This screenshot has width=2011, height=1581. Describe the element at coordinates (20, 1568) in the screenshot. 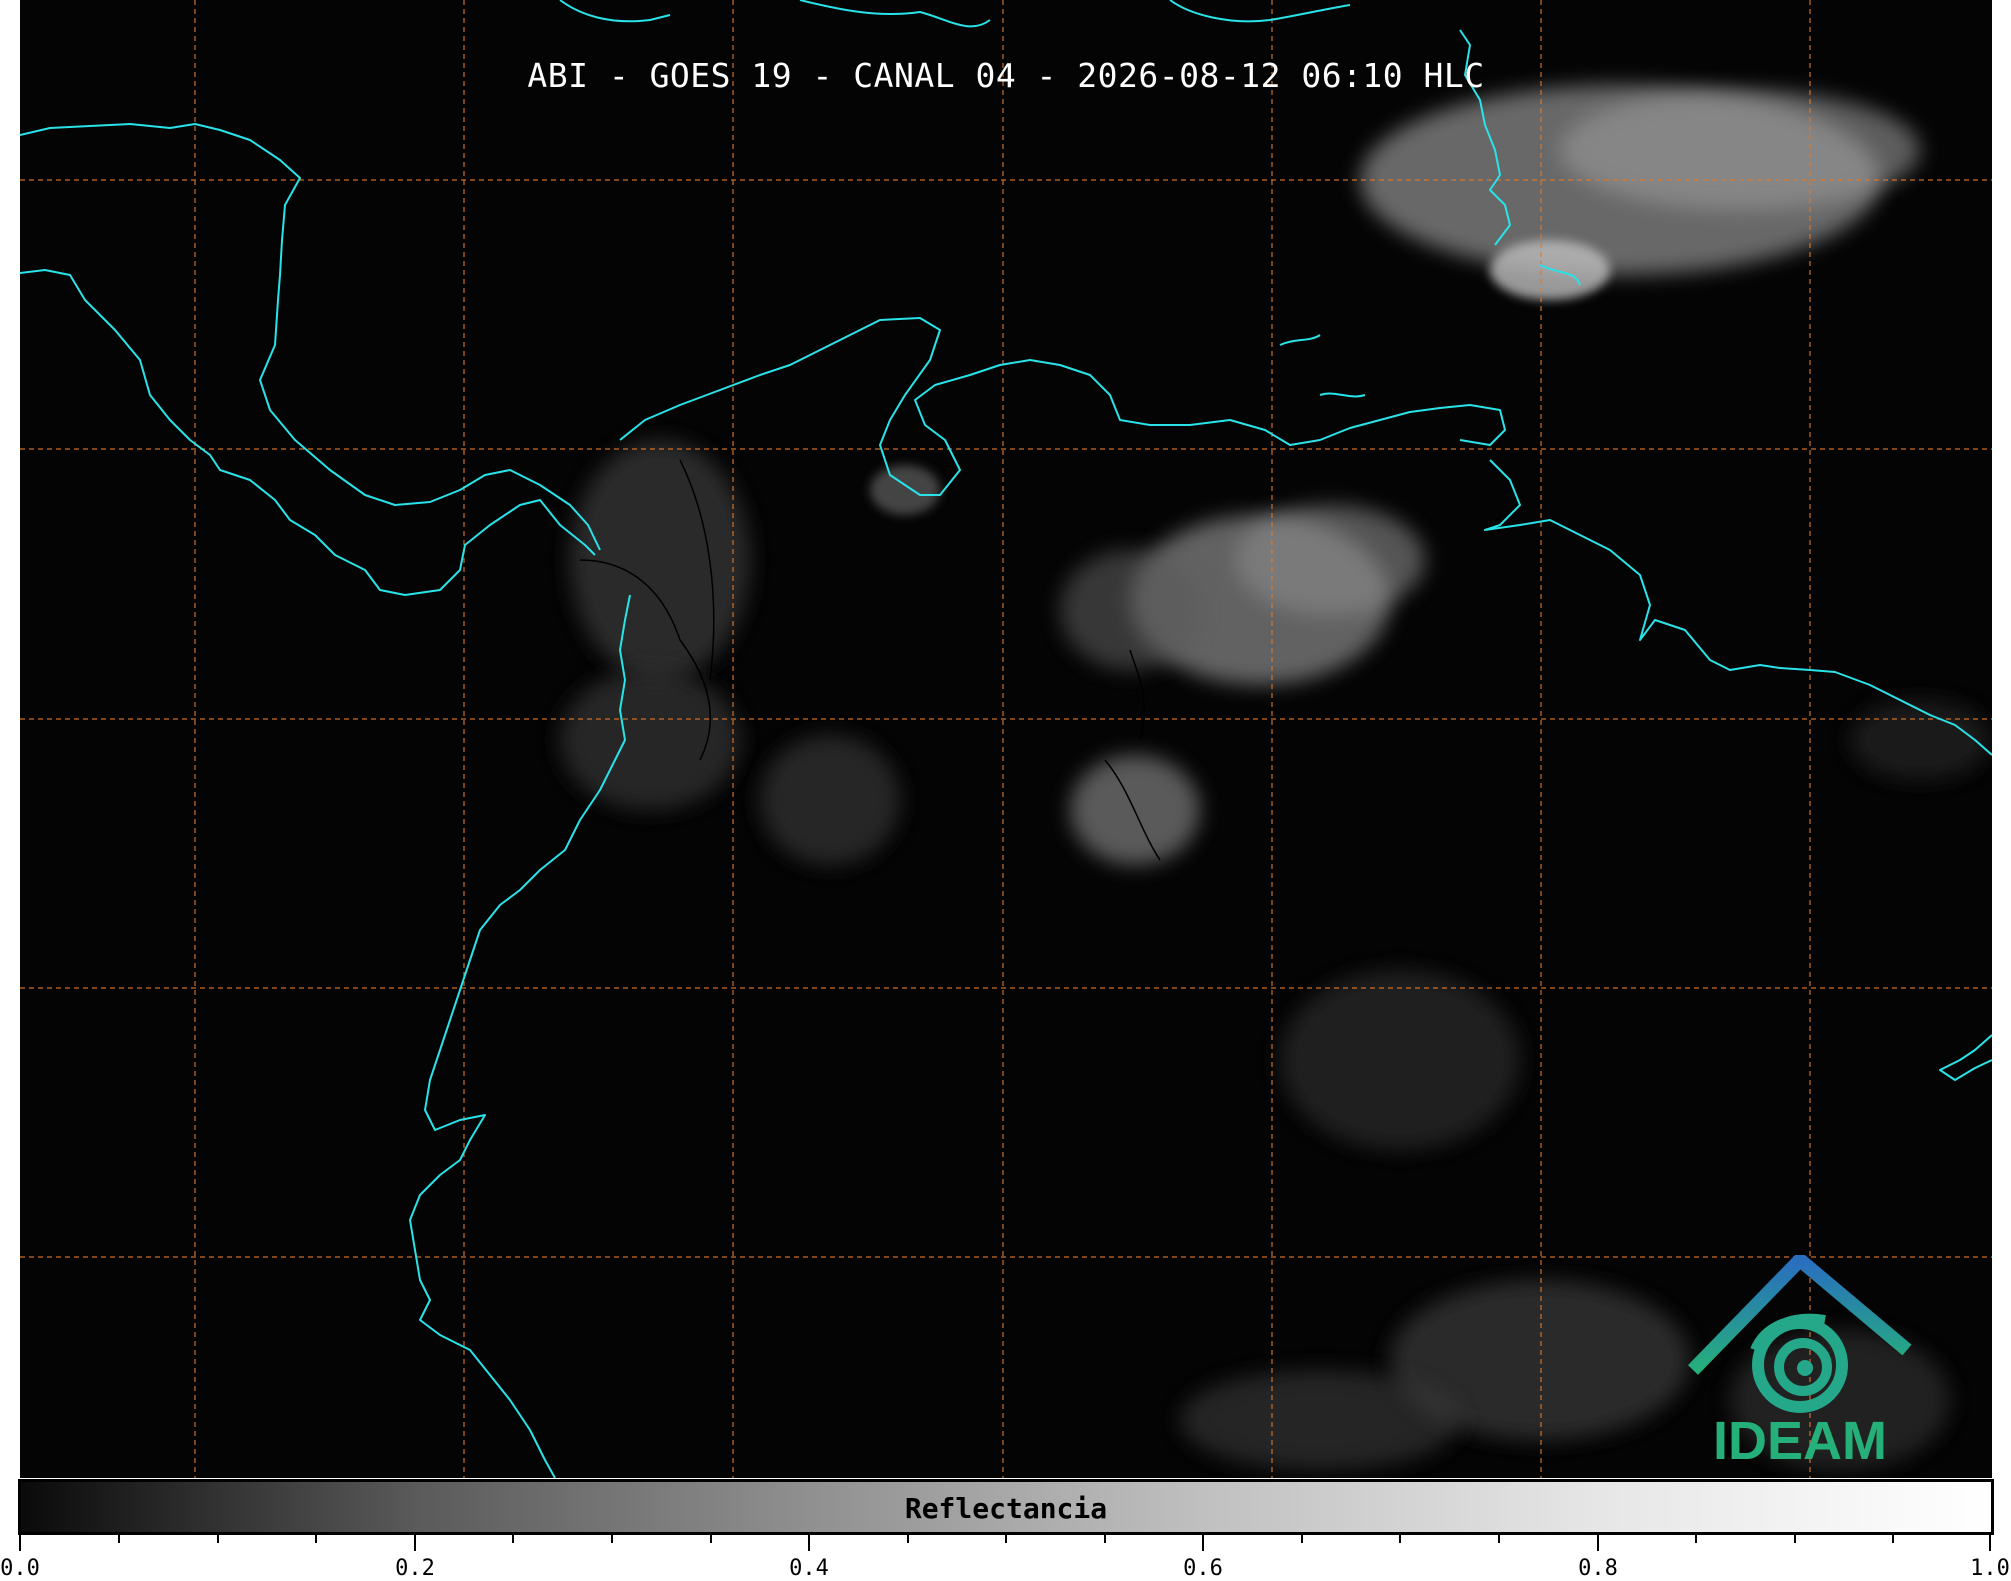

I see `colorbar-tick-label: 0.0` at that location.